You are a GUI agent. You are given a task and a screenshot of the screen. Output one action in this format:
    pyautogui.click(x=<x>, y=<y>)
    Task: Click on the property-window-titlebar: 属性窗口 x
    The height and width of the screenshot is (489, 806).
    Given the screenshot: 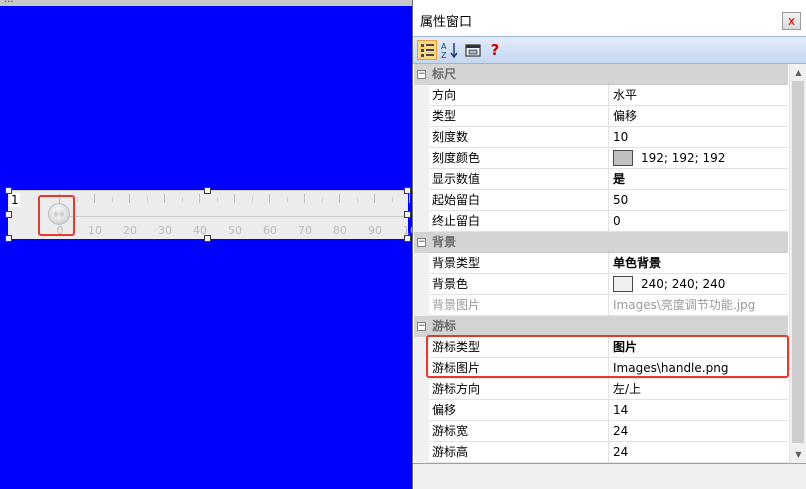 What is the action you would take?
    pyautogui.click(x=609, y=18)
    